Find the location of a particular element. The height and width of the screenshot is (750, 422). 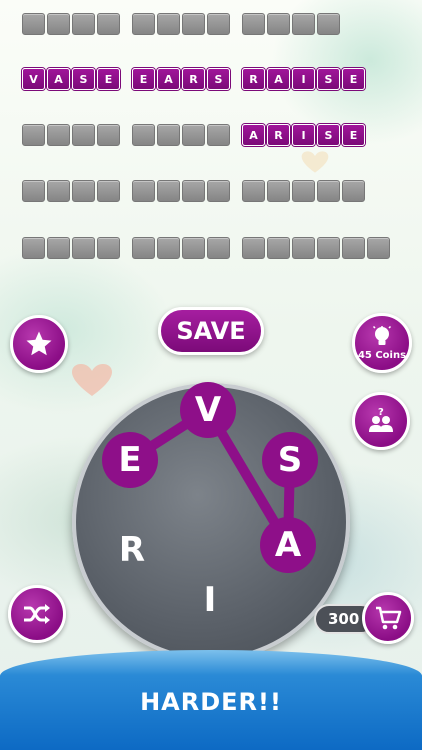

ask-friends-button: ? is located at coordinates (381, 421).